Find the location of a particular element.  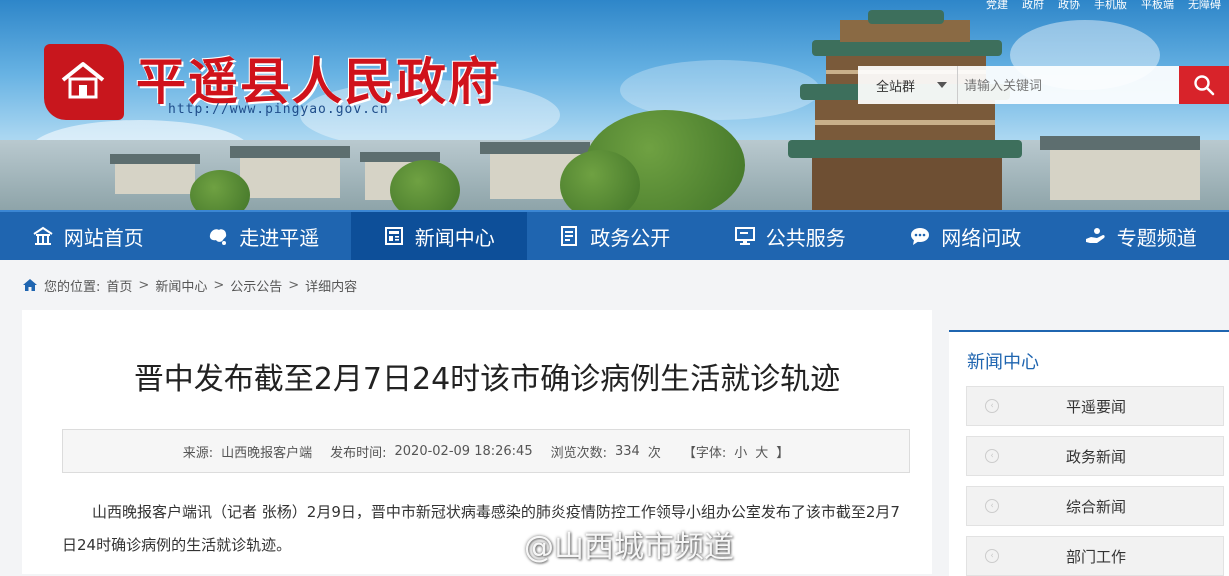

sidebar-item-government-news: ‹ 政务新闻 is located at coordinates (1095, 456).